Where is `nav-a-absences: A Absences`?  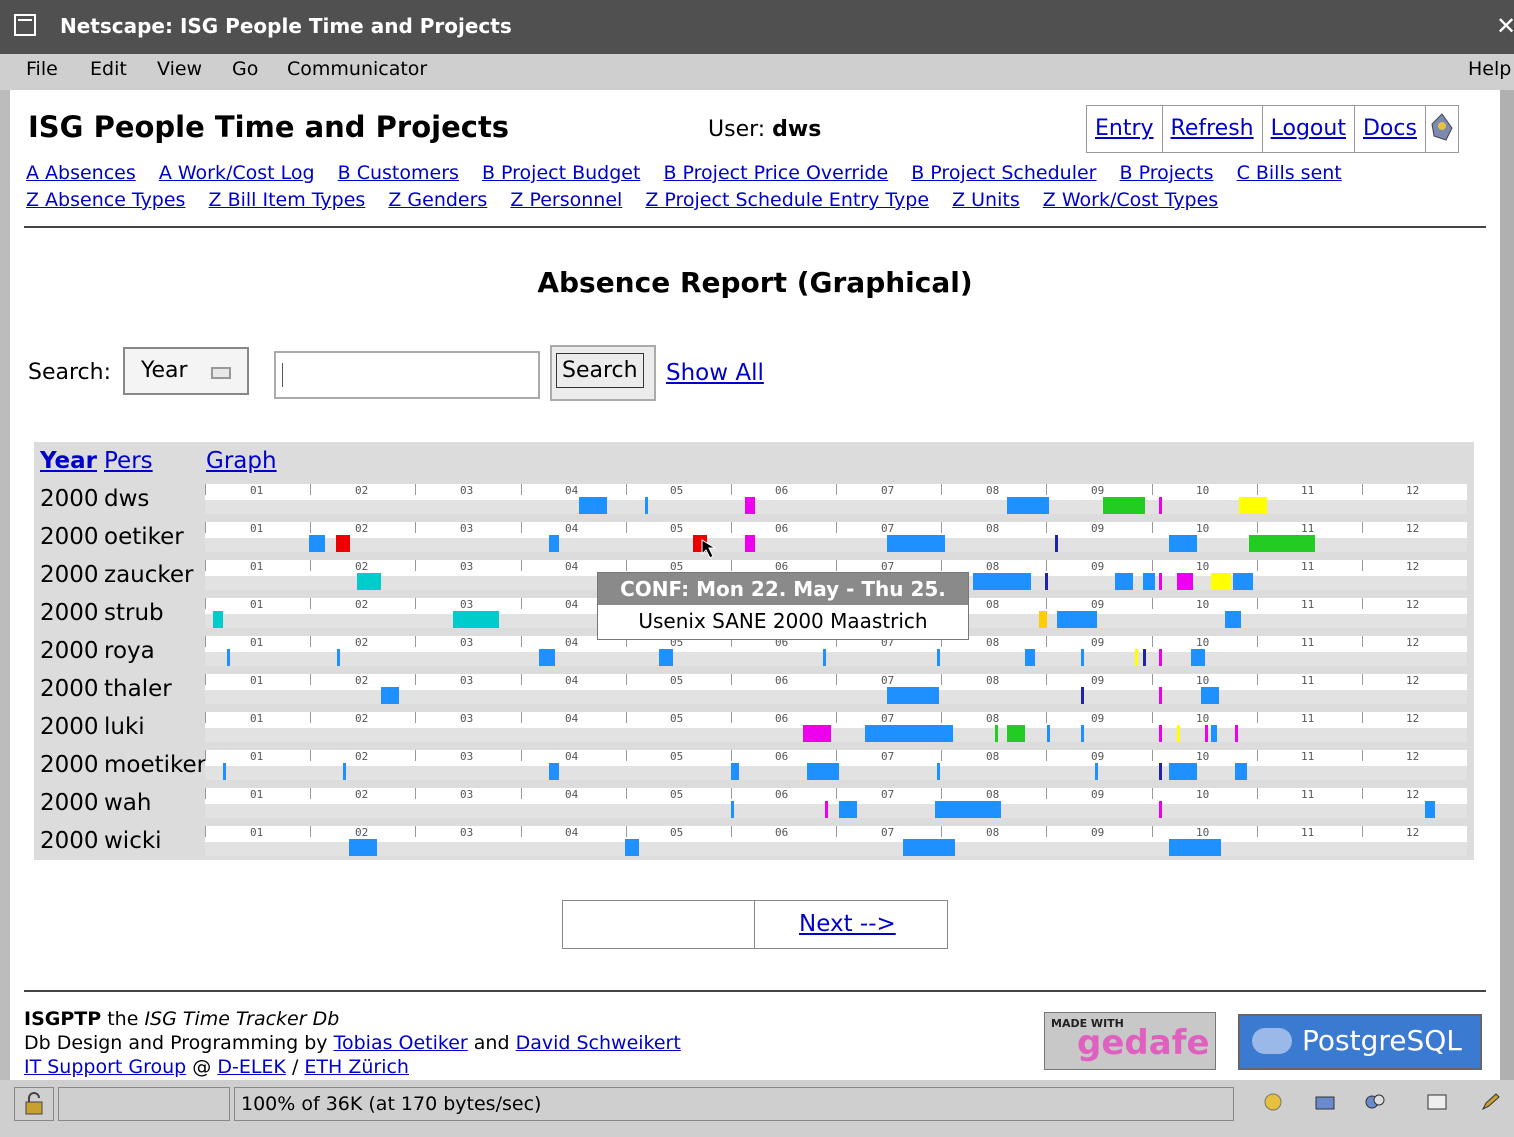 nav-a-absences: A Absences is located at coordinates (81, 173).